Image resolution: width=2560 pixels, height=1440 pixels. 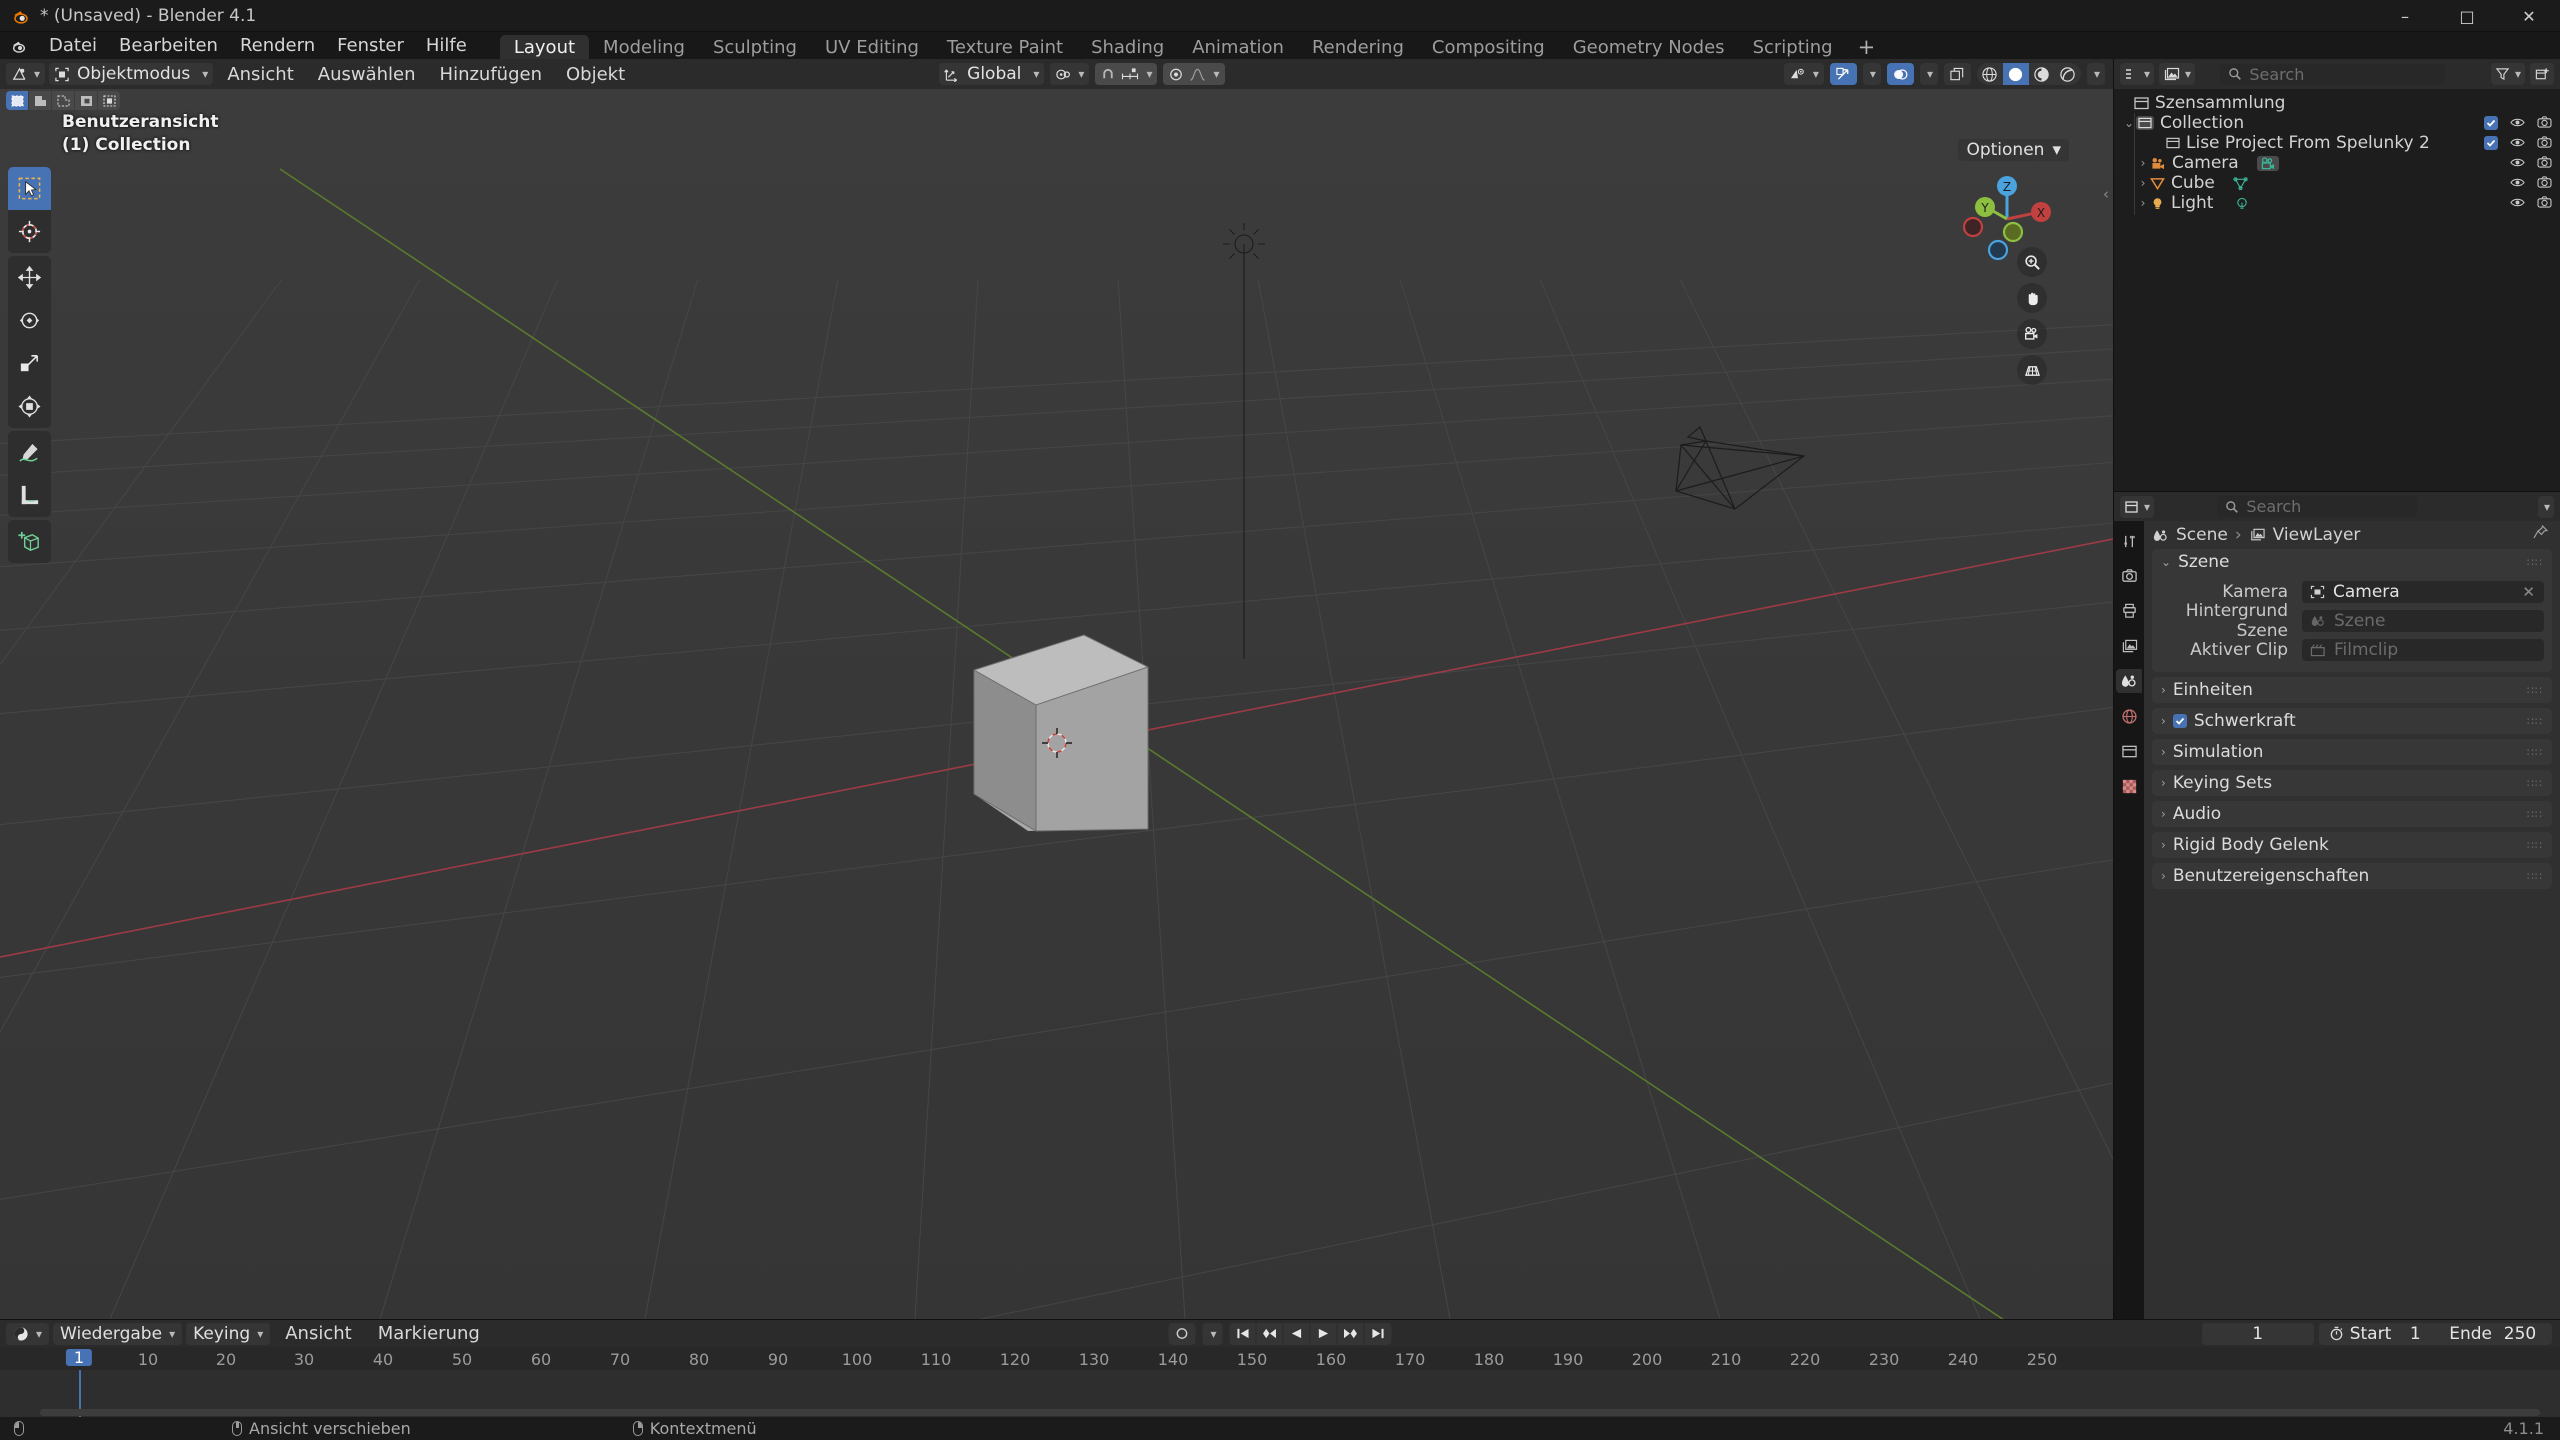 I want to click on end-value: 250, so click(x=2520, y=1334).